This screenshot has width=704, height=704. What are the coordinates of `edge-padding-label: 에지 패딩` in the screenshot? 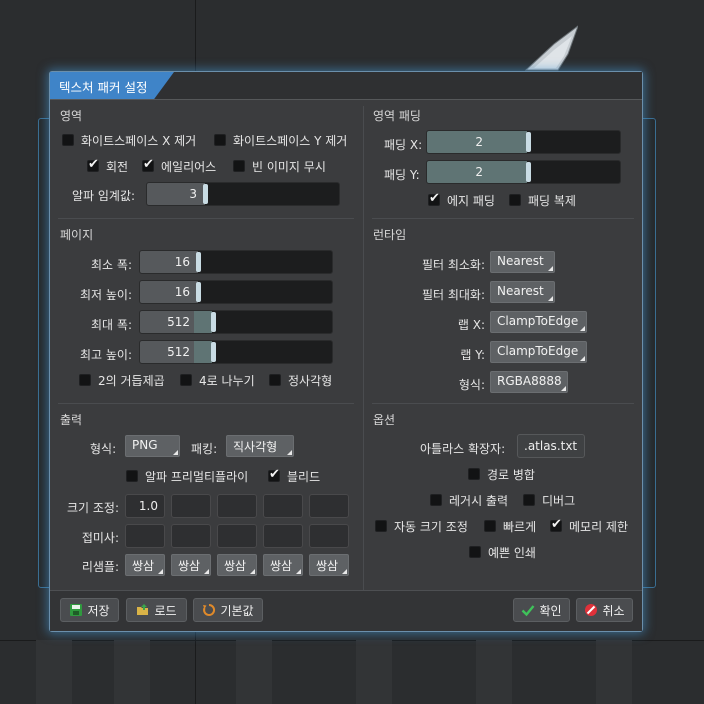 It's located at (471, 201).